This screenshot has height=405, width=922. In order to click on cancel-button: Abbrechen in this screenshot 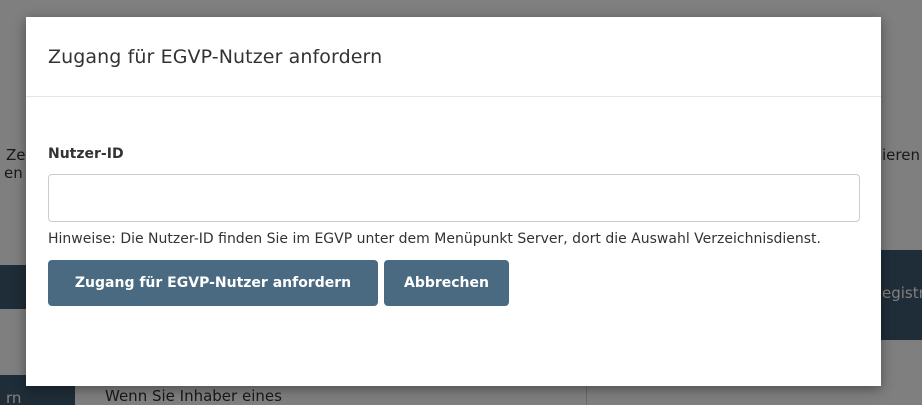, I will do `click(446, 283)`.